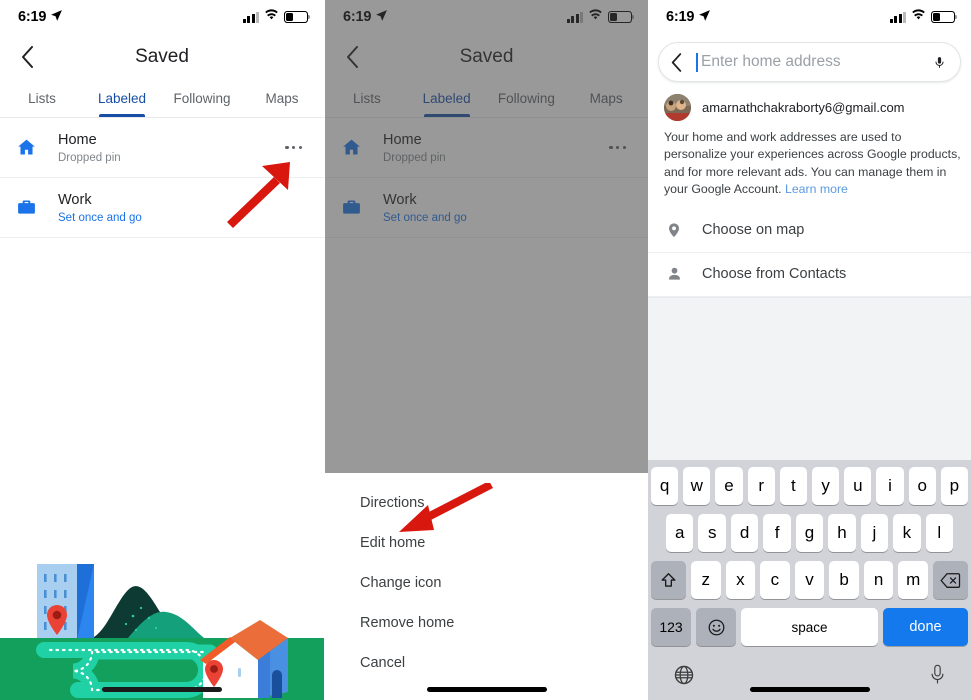 The width and height of the screenshot is (971, 700). What do you see at coordinates (753, 230) in the screenshot?
I see `choose-on-map-label: Choose on map` at bounding box center [753, 230].